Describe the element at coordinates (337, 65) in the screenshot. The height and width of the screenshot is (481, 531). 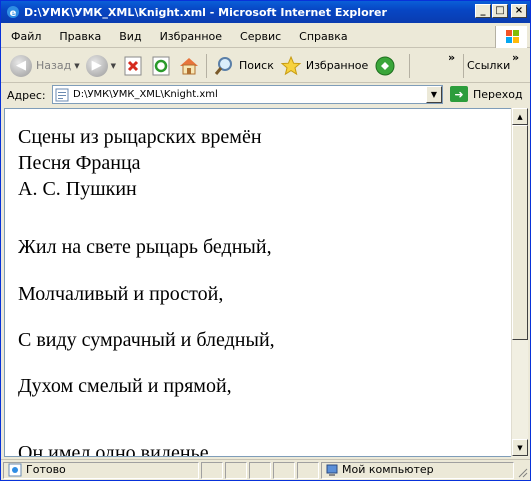
I see `favorites-label: Избранное` at that location.